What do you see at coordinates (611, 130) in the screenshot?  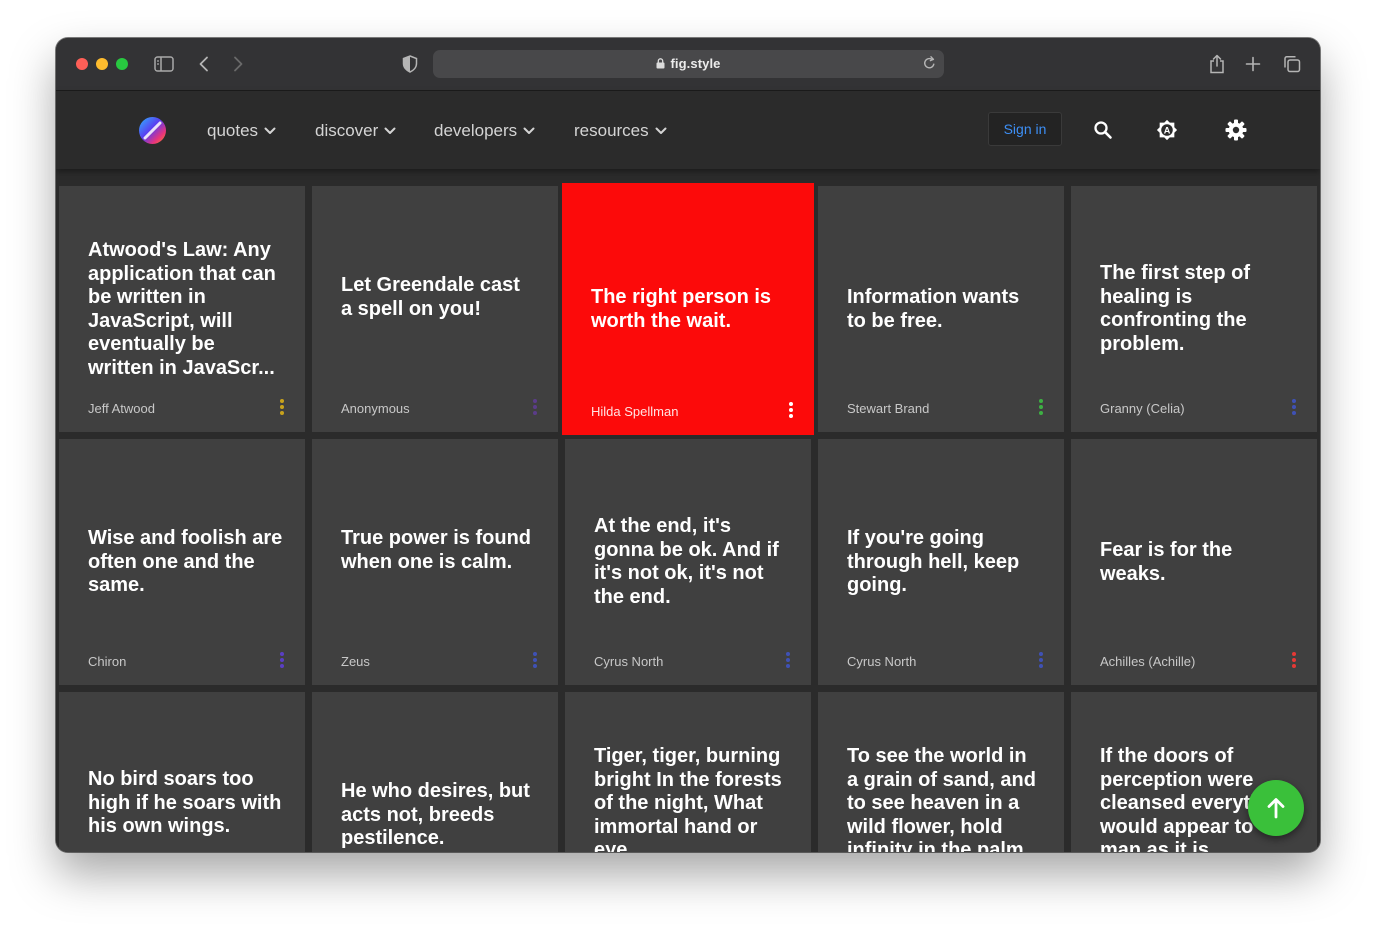 I see `menu-resources-label: resources` at bounding box center [611, 130].